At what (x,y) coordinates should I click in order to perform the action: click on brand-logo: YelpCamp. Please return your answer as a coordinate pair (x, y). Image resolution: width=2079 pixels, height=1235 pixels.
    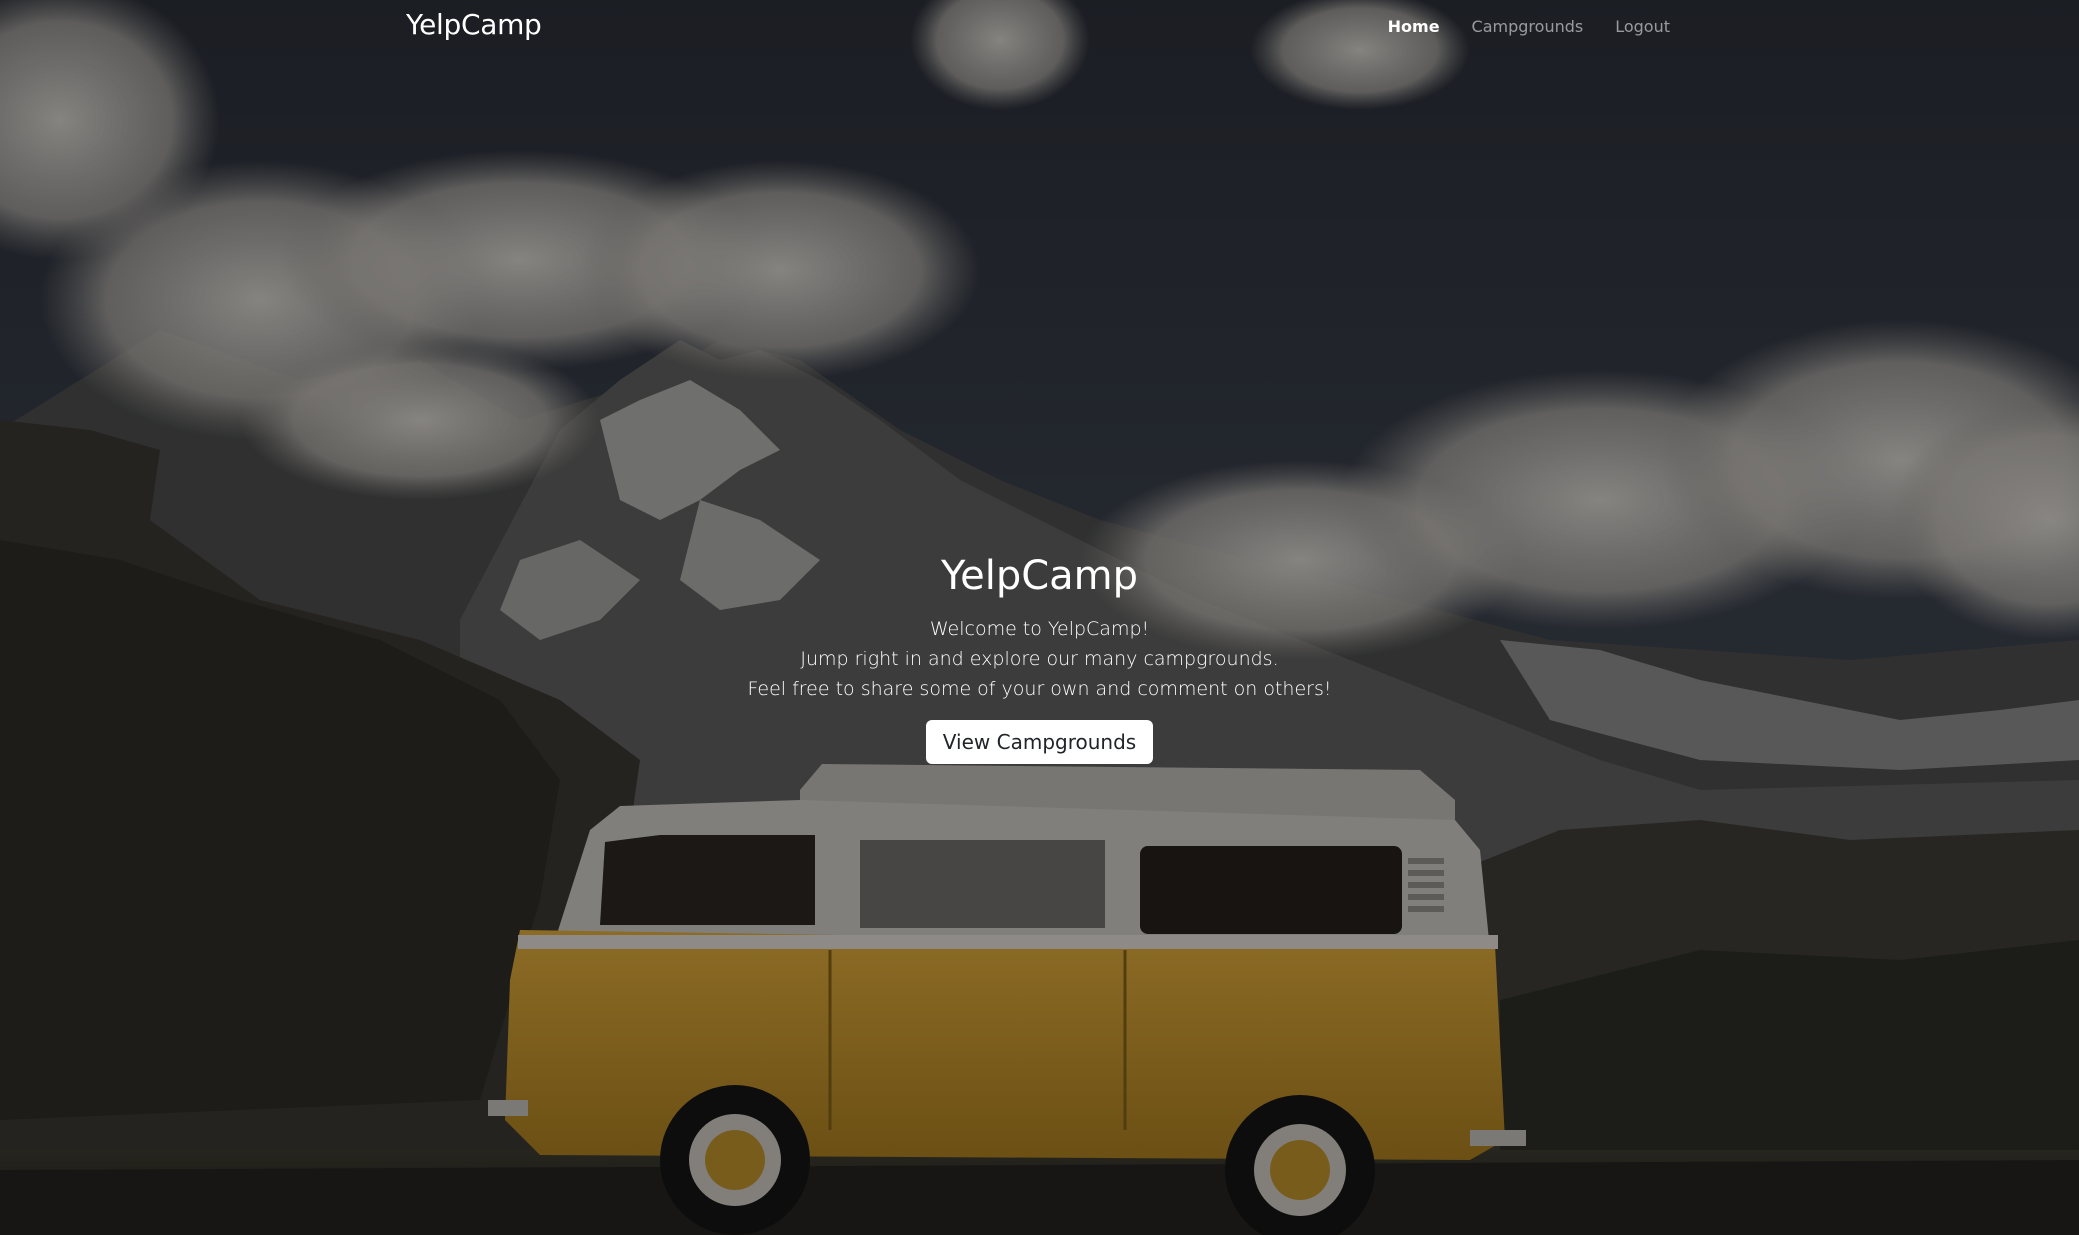
    Looking at the image, I should click on (474, 24).